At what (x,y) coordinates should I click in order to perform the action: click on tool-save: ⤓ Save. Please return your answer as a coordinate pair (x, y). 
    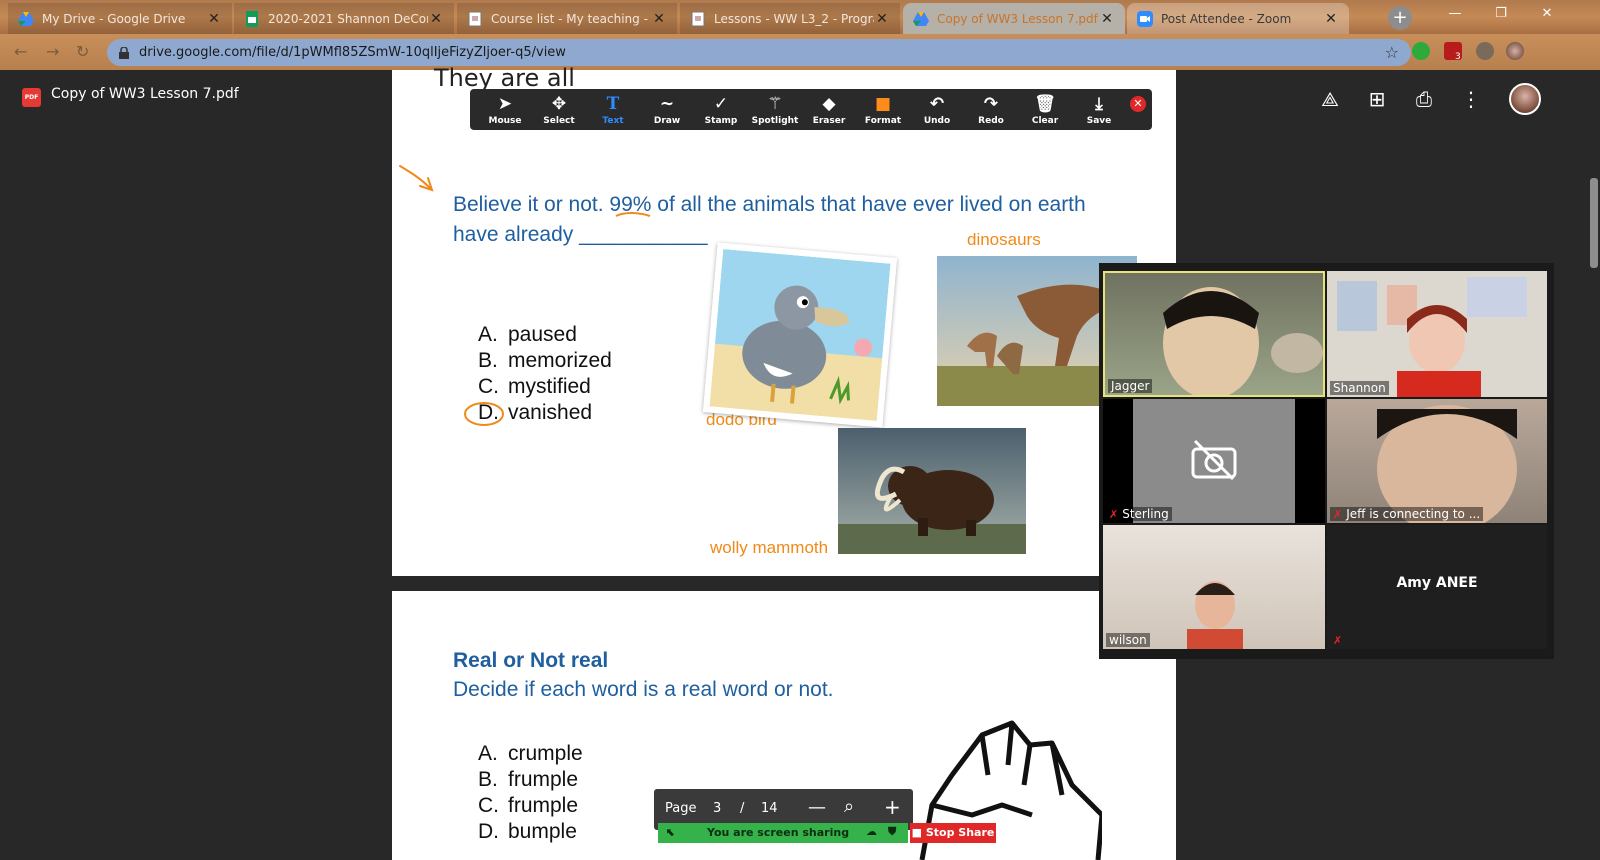
    Looking at the image, I should click on (1099, 110).